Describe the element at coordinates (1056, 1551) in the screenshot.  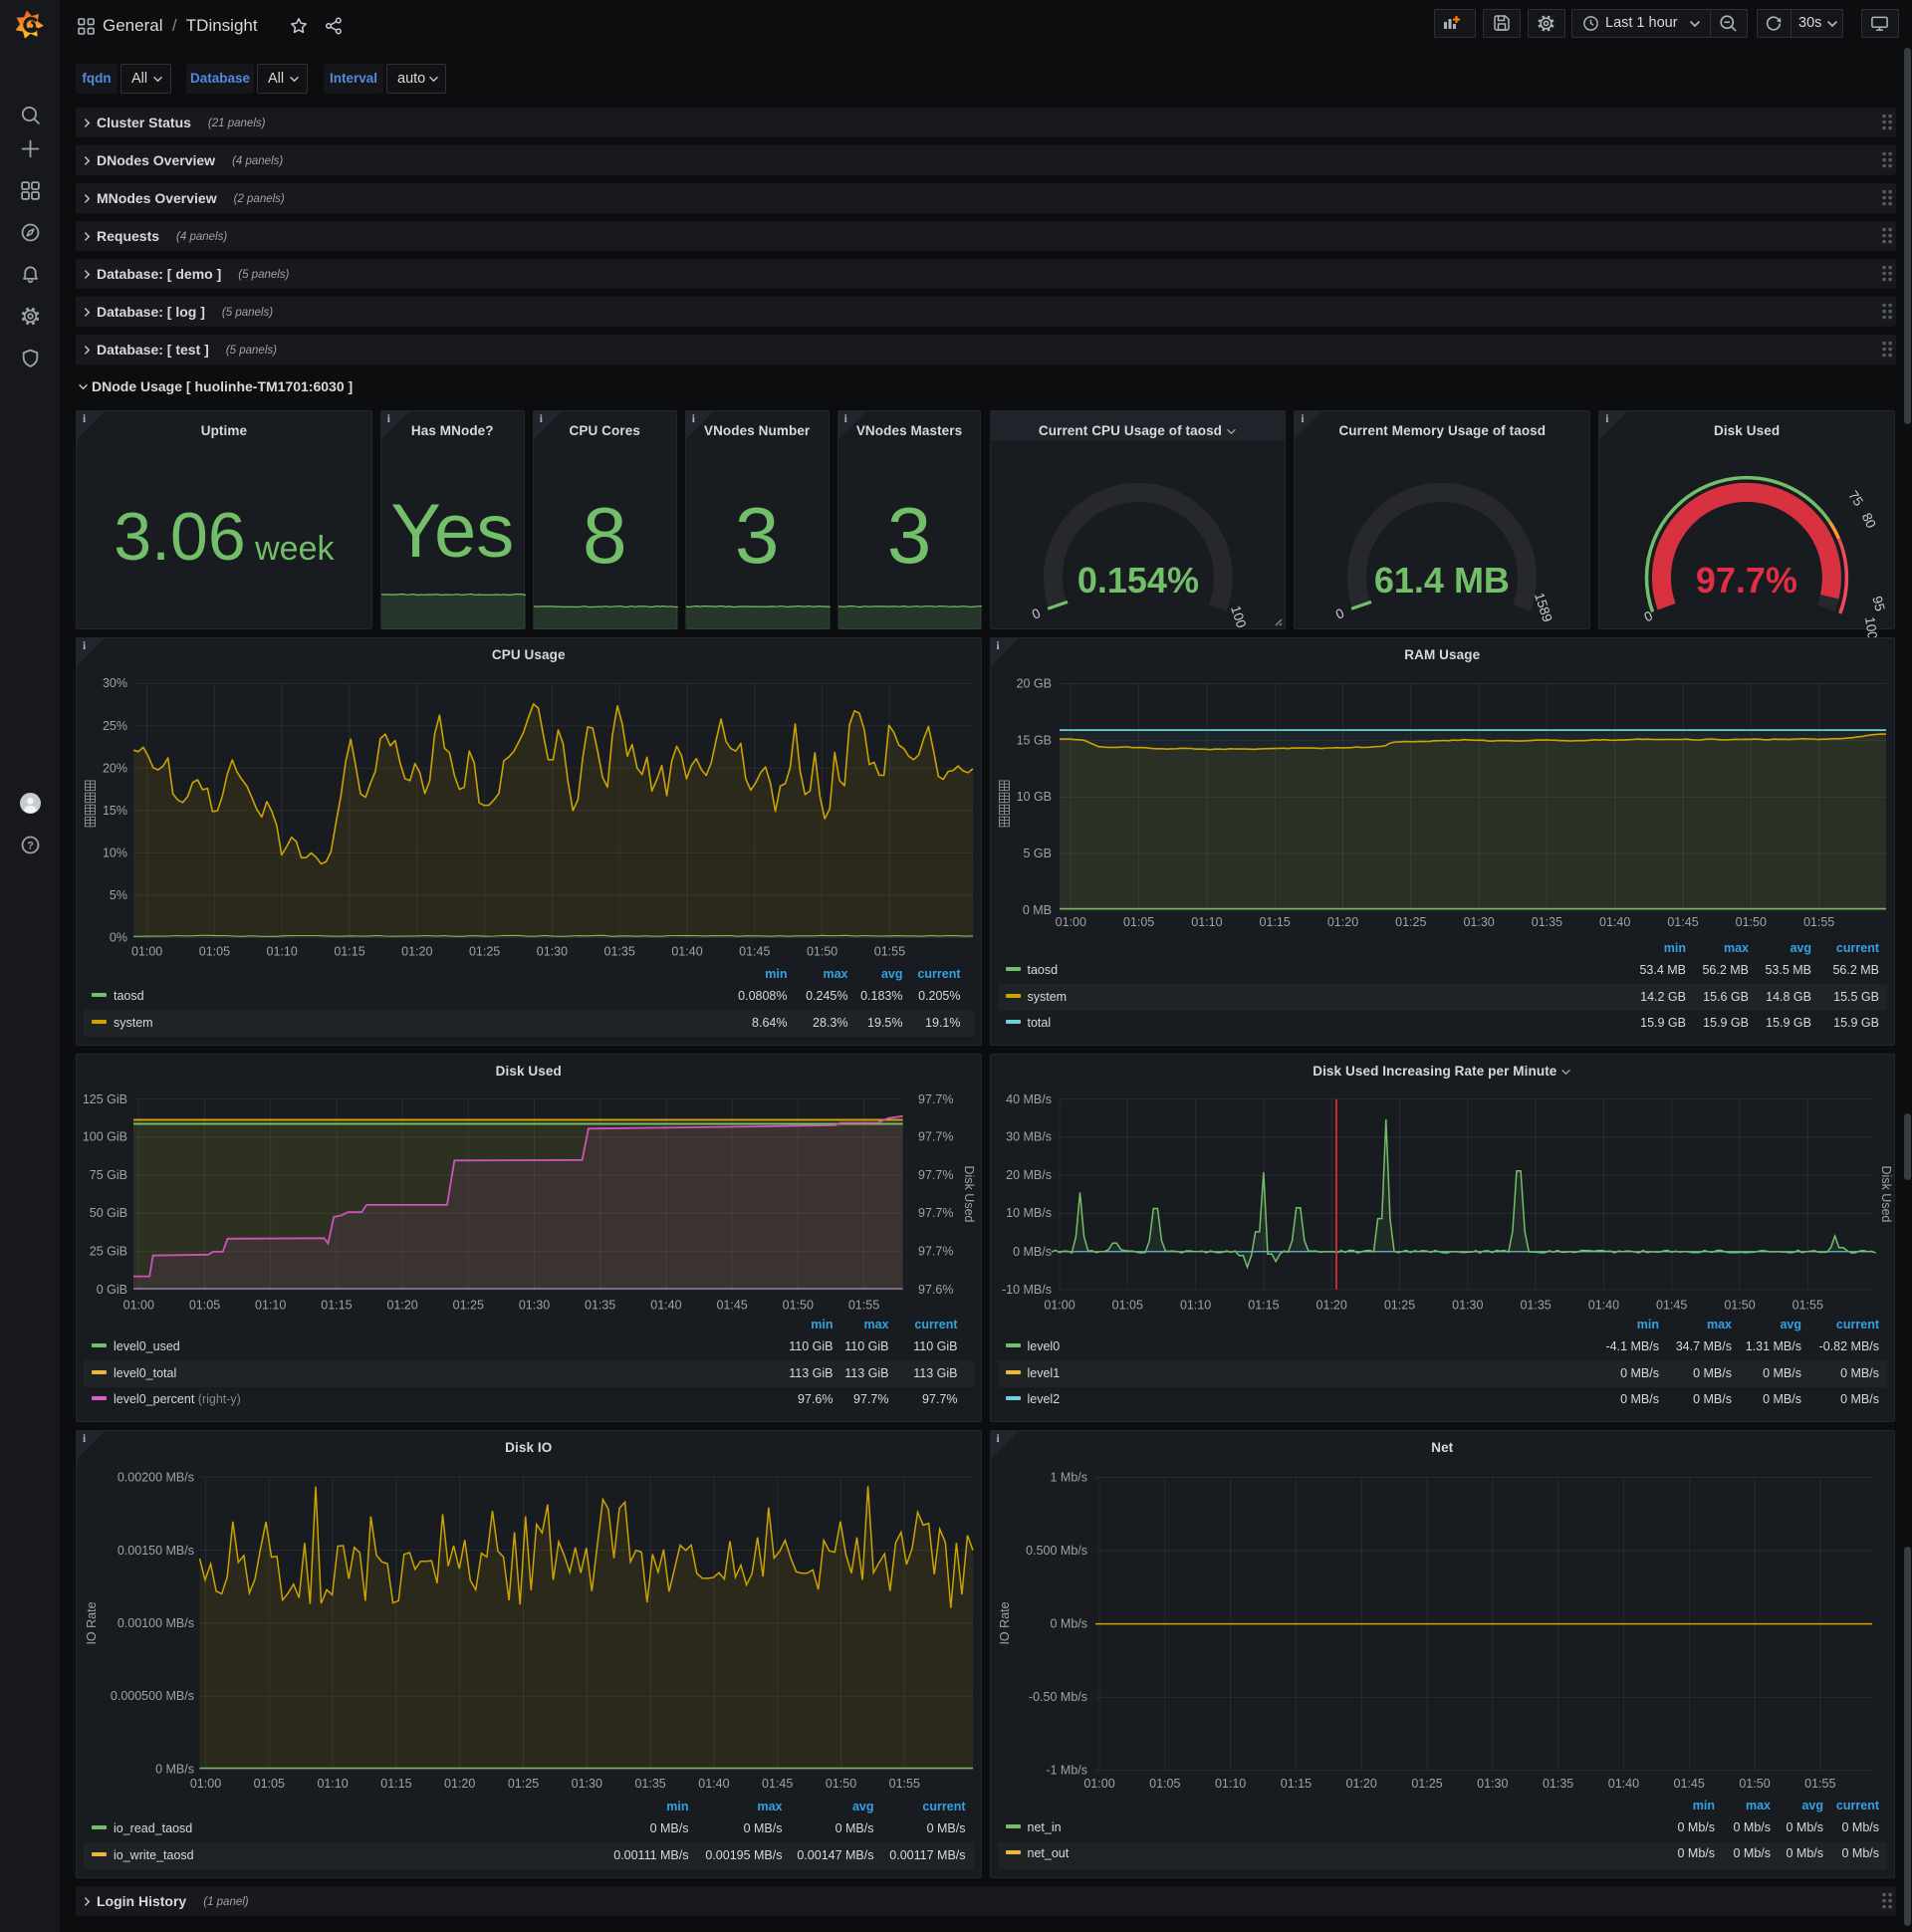
I see `svg-text: 0.500 Mb/s` at that location.